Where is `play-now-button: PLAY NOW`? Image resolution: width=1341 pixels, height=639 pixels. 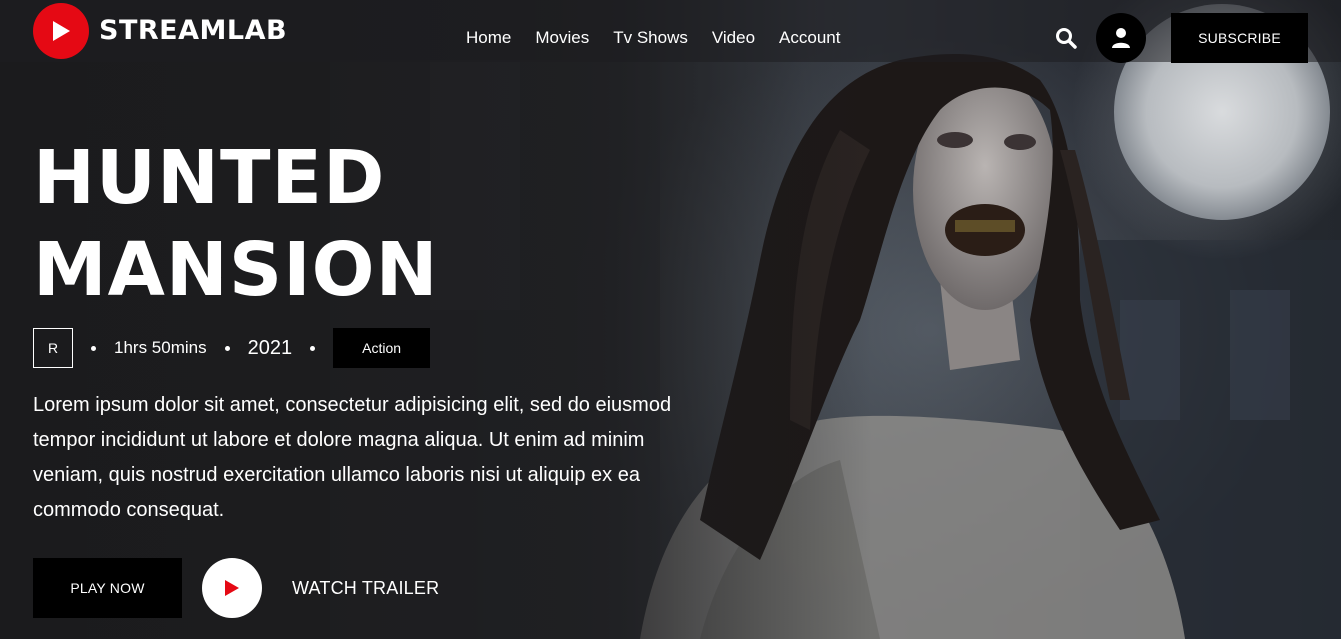 play-now-button: PLAY NOW is located at coordinates (107, 588).